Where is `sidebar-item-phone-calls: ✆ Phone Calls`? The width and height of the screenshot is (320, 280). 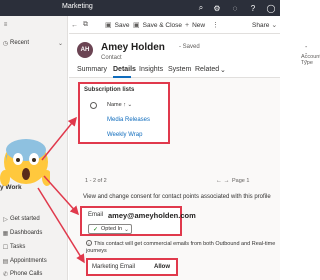
sidebar-item-phone-calls: ✆ Phone Calls is located at coordinates (34, 273).